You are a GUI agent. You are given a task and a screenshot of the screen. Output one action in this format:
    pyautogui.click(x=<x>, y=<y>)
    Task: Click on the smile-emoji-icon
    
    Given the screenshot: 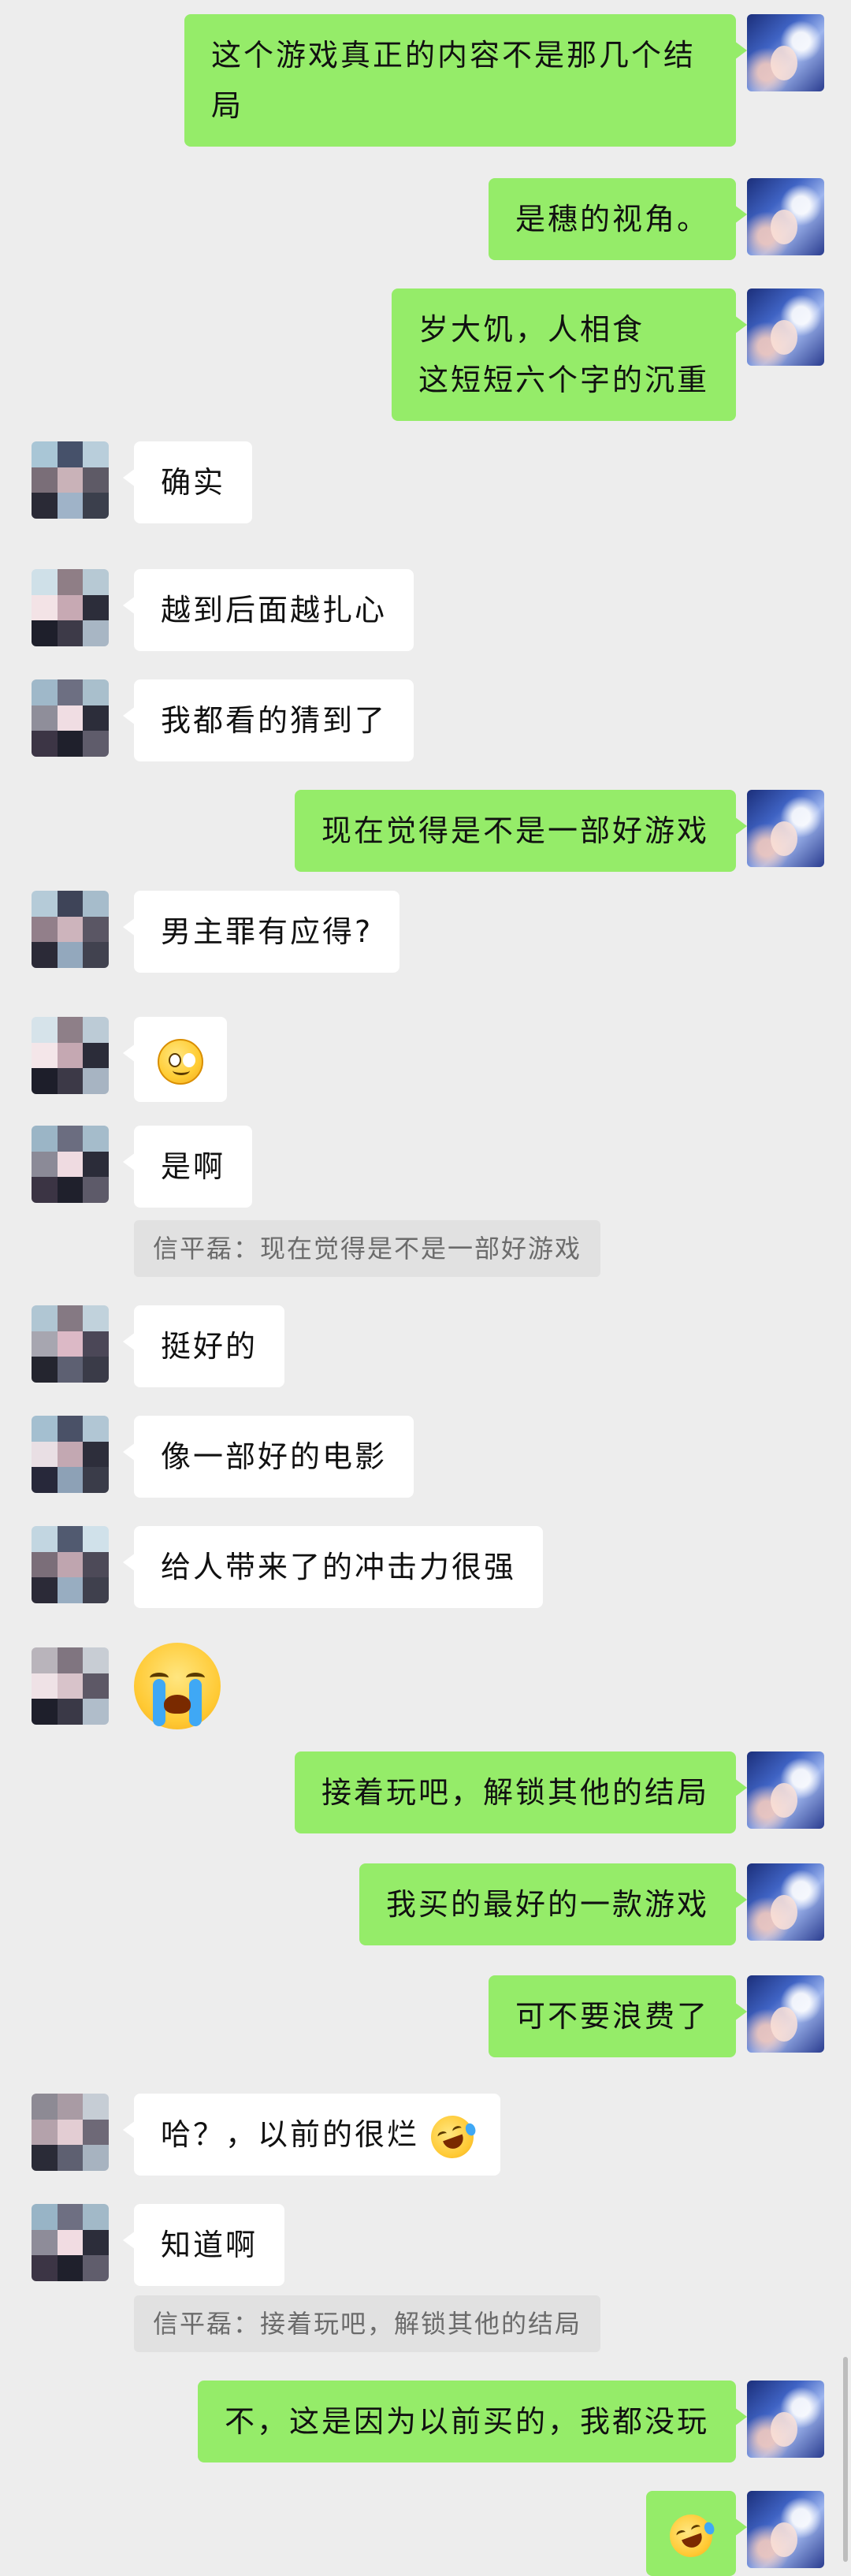 What is the action you would take?
    pyautogui.click(x=180, y=1061)
    